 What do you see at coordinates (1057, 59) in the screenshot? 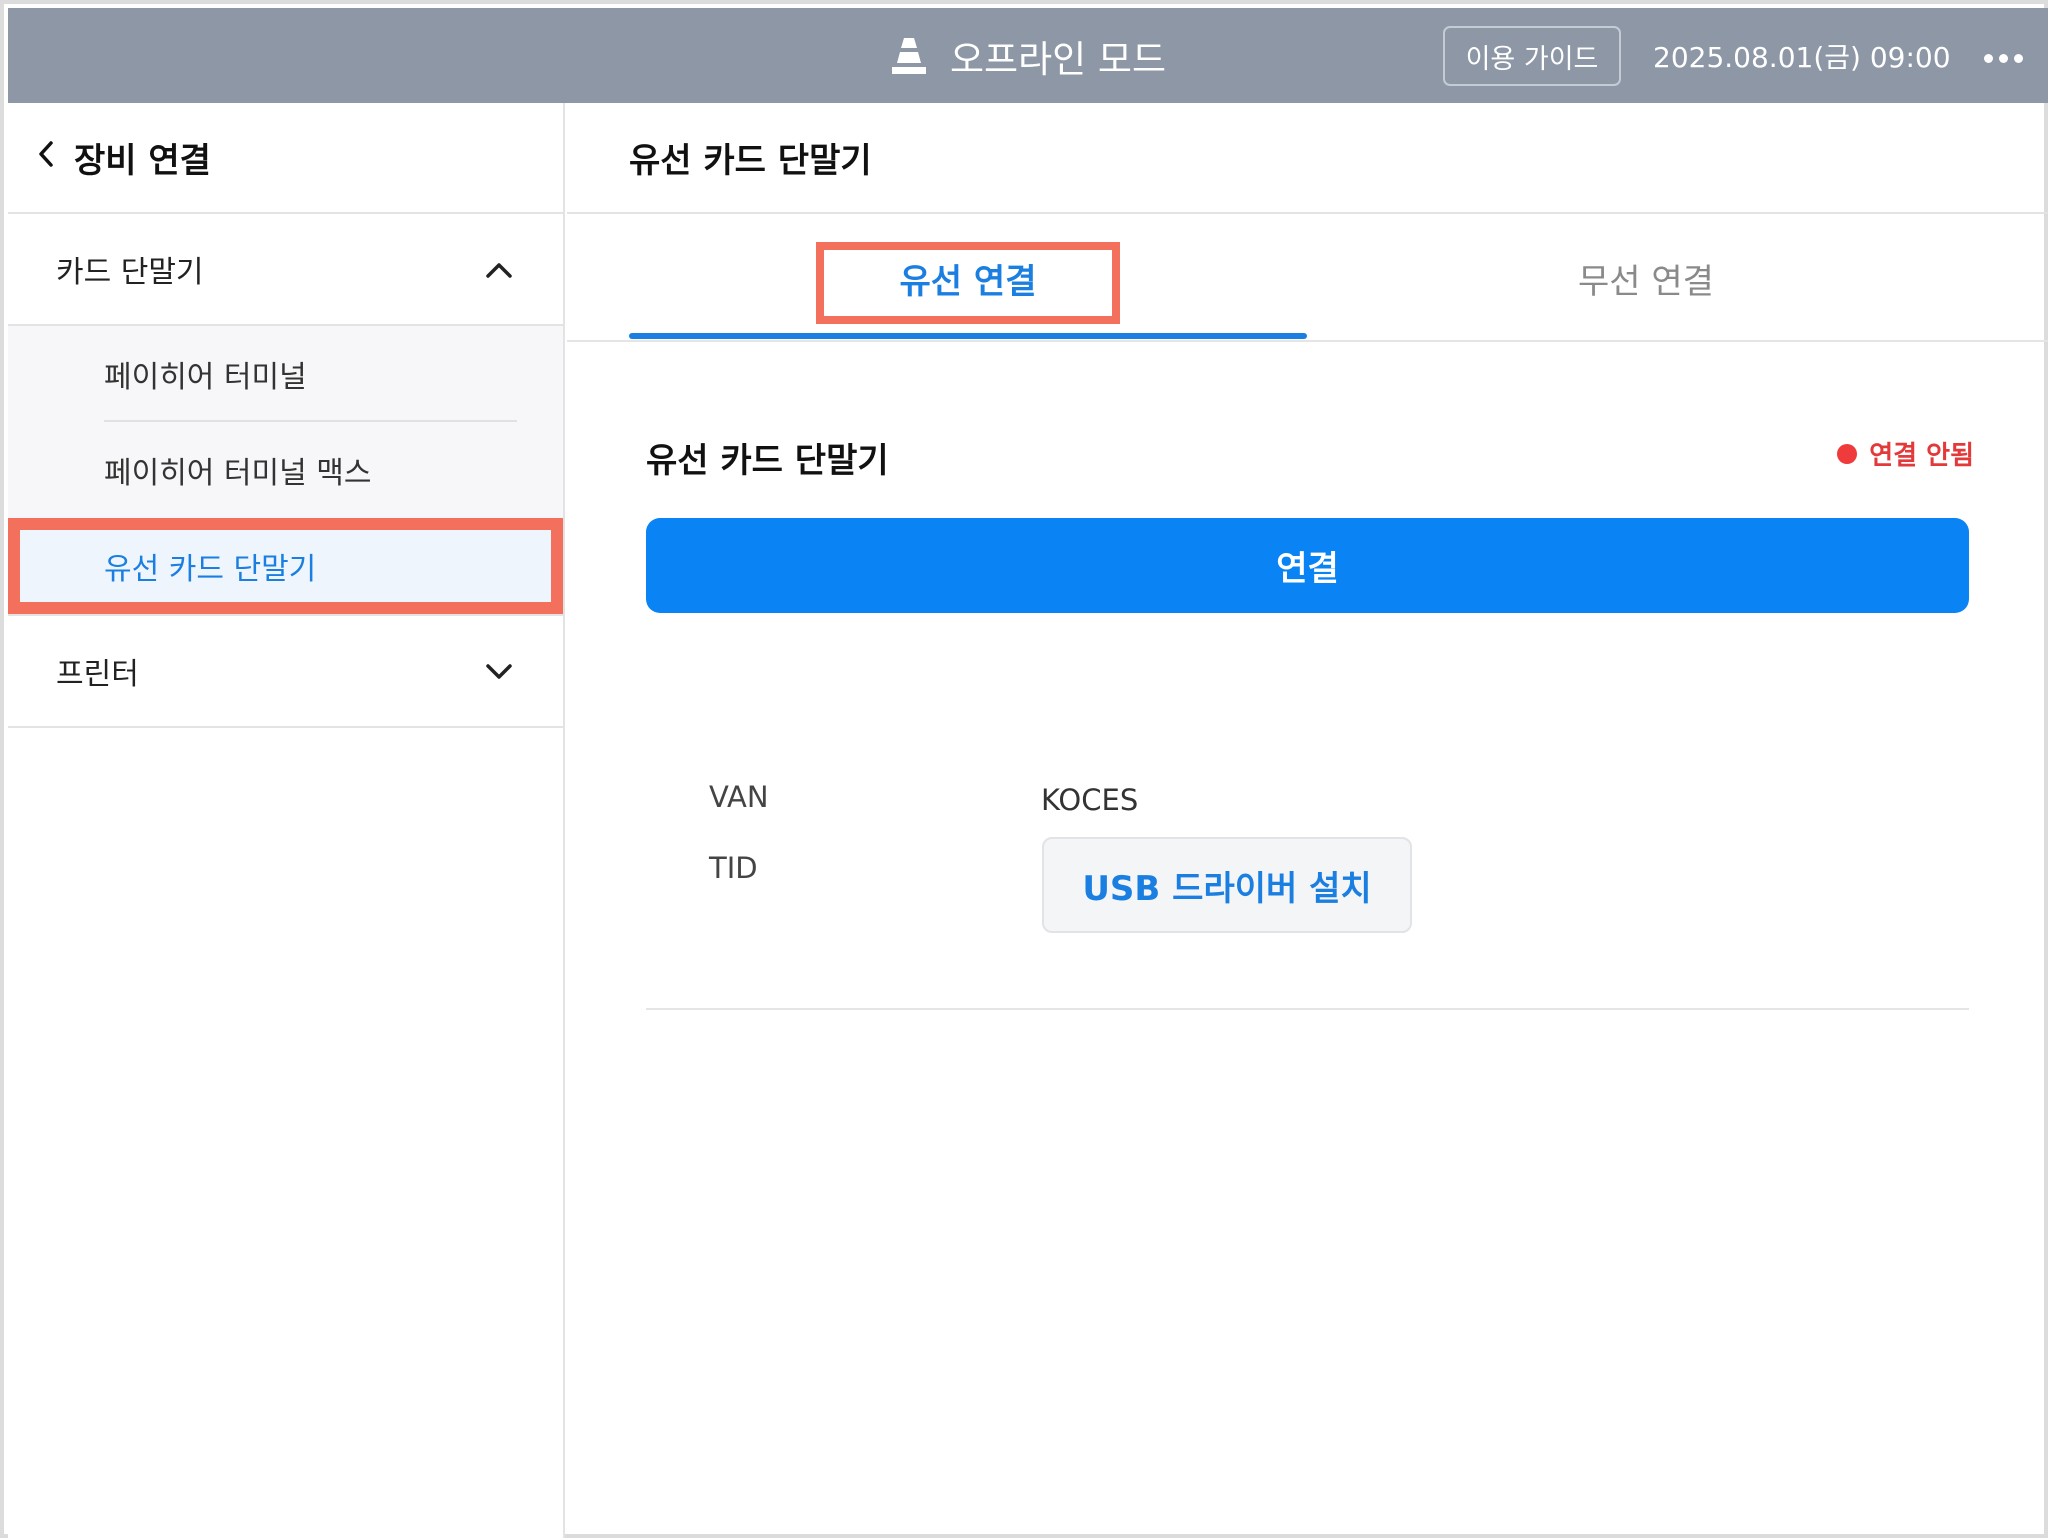
I see `mode-label: 오프라인 모드` at bounding box center [1057, 59].